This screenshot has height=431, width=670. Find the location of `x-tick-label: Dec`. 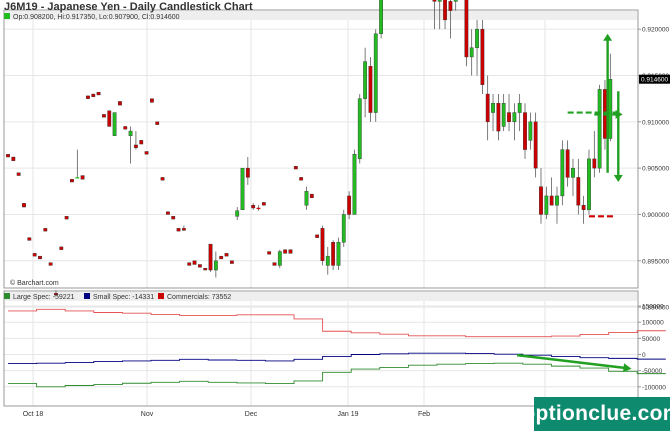

x-tick-label: Dec is located at coordinates (251, 414).